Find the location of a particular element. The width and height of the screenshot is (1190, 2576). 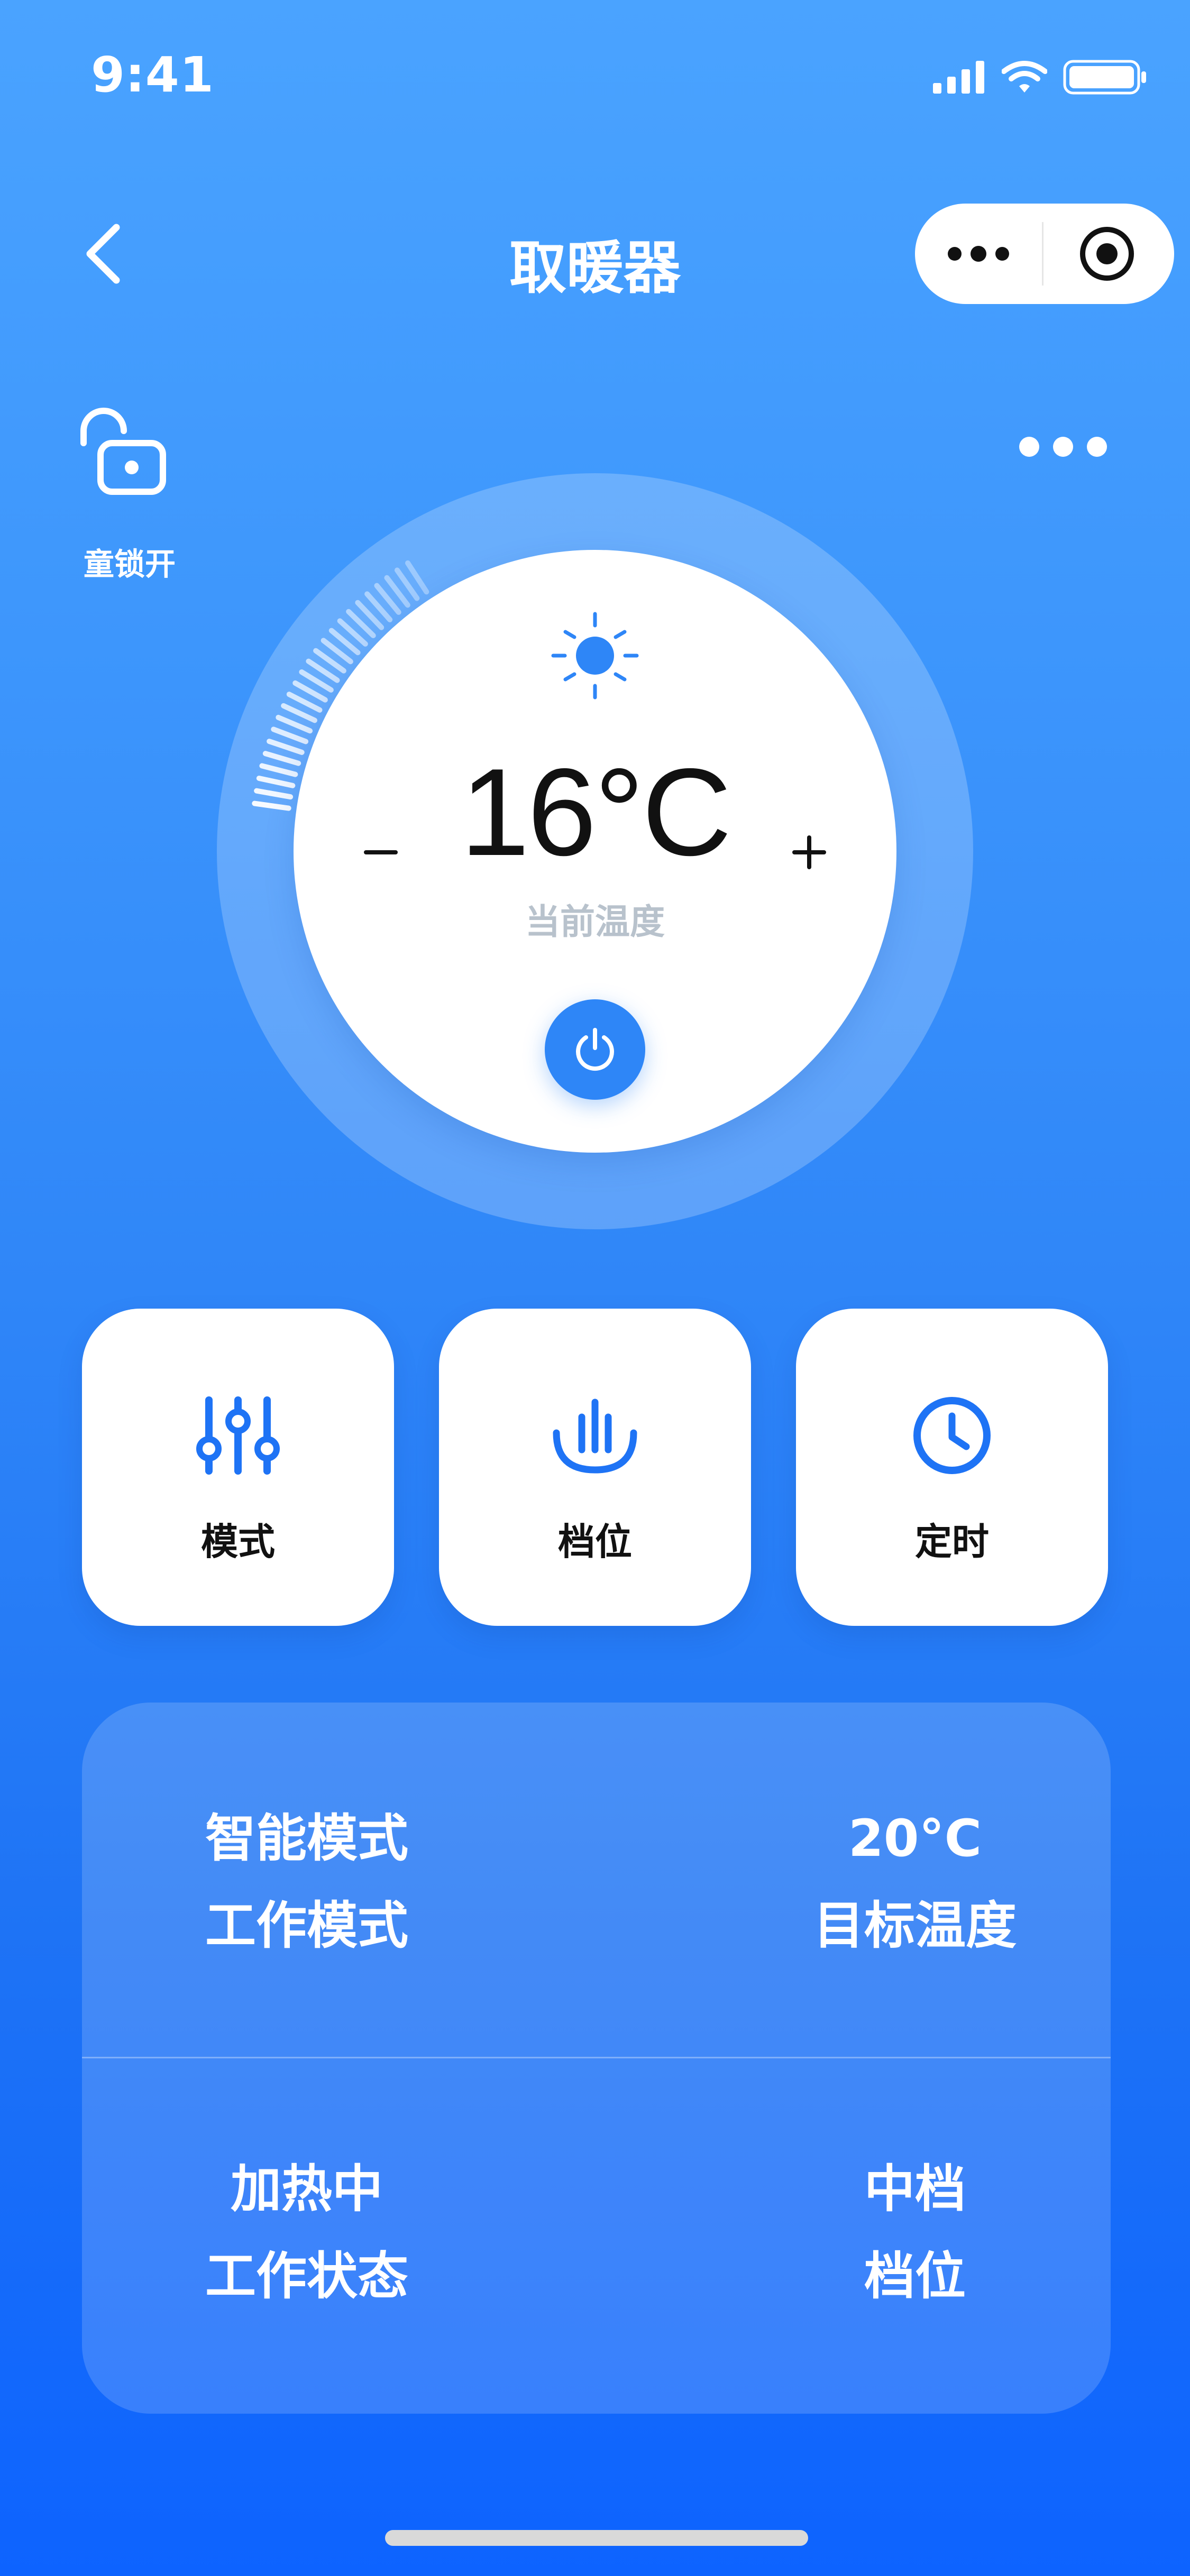

signal-icon is located at coordinates (958, 78).